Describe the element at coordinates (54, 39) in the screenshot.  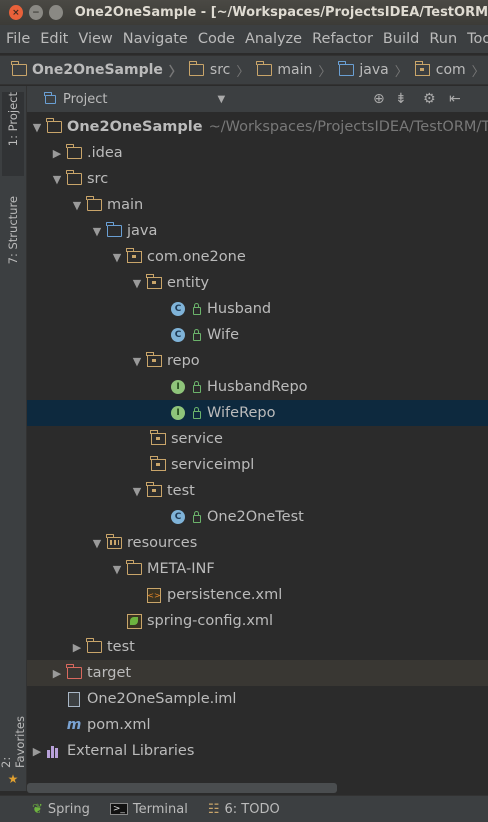
I see `menu-edit: Edit` at that location.